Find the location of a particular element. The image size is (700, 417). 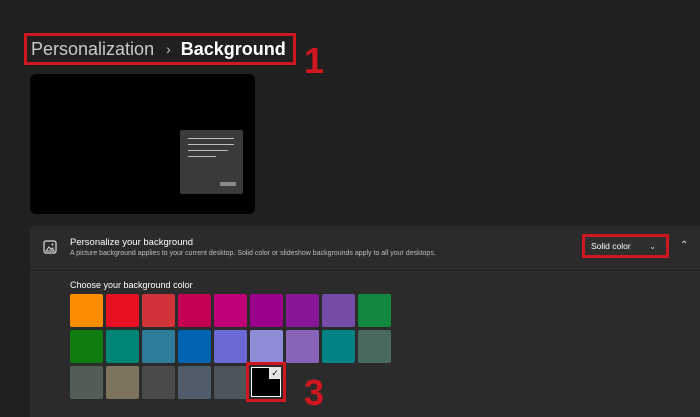

background-type-dropdown: Solid color ⌄ is located at coordinates (625, 246).